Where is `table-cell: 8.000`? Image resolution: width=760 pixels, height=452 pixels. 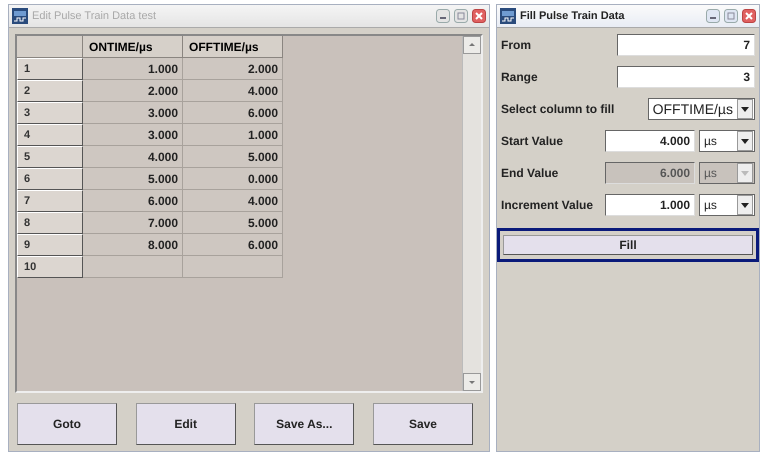
table-cell: 8.000 is located at coordinates (133, 245).